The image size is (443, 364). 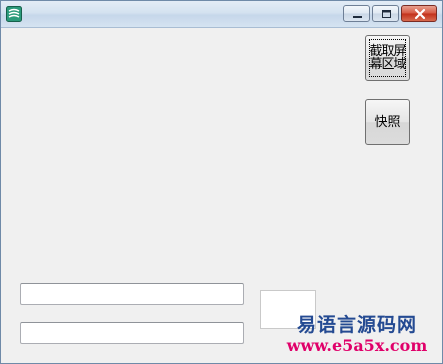 I want to click on close-button, so click(x=419, y=13).